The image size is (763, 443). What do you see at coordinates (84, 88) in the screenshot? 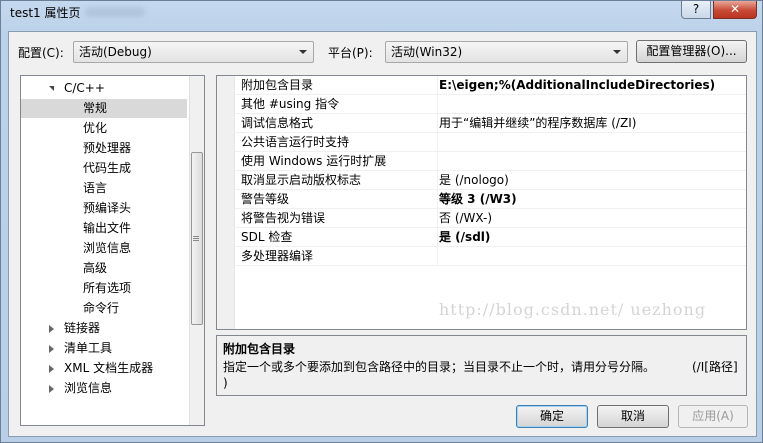
I see `tree-item-label: C/C++` at bounding box center [84, 88].